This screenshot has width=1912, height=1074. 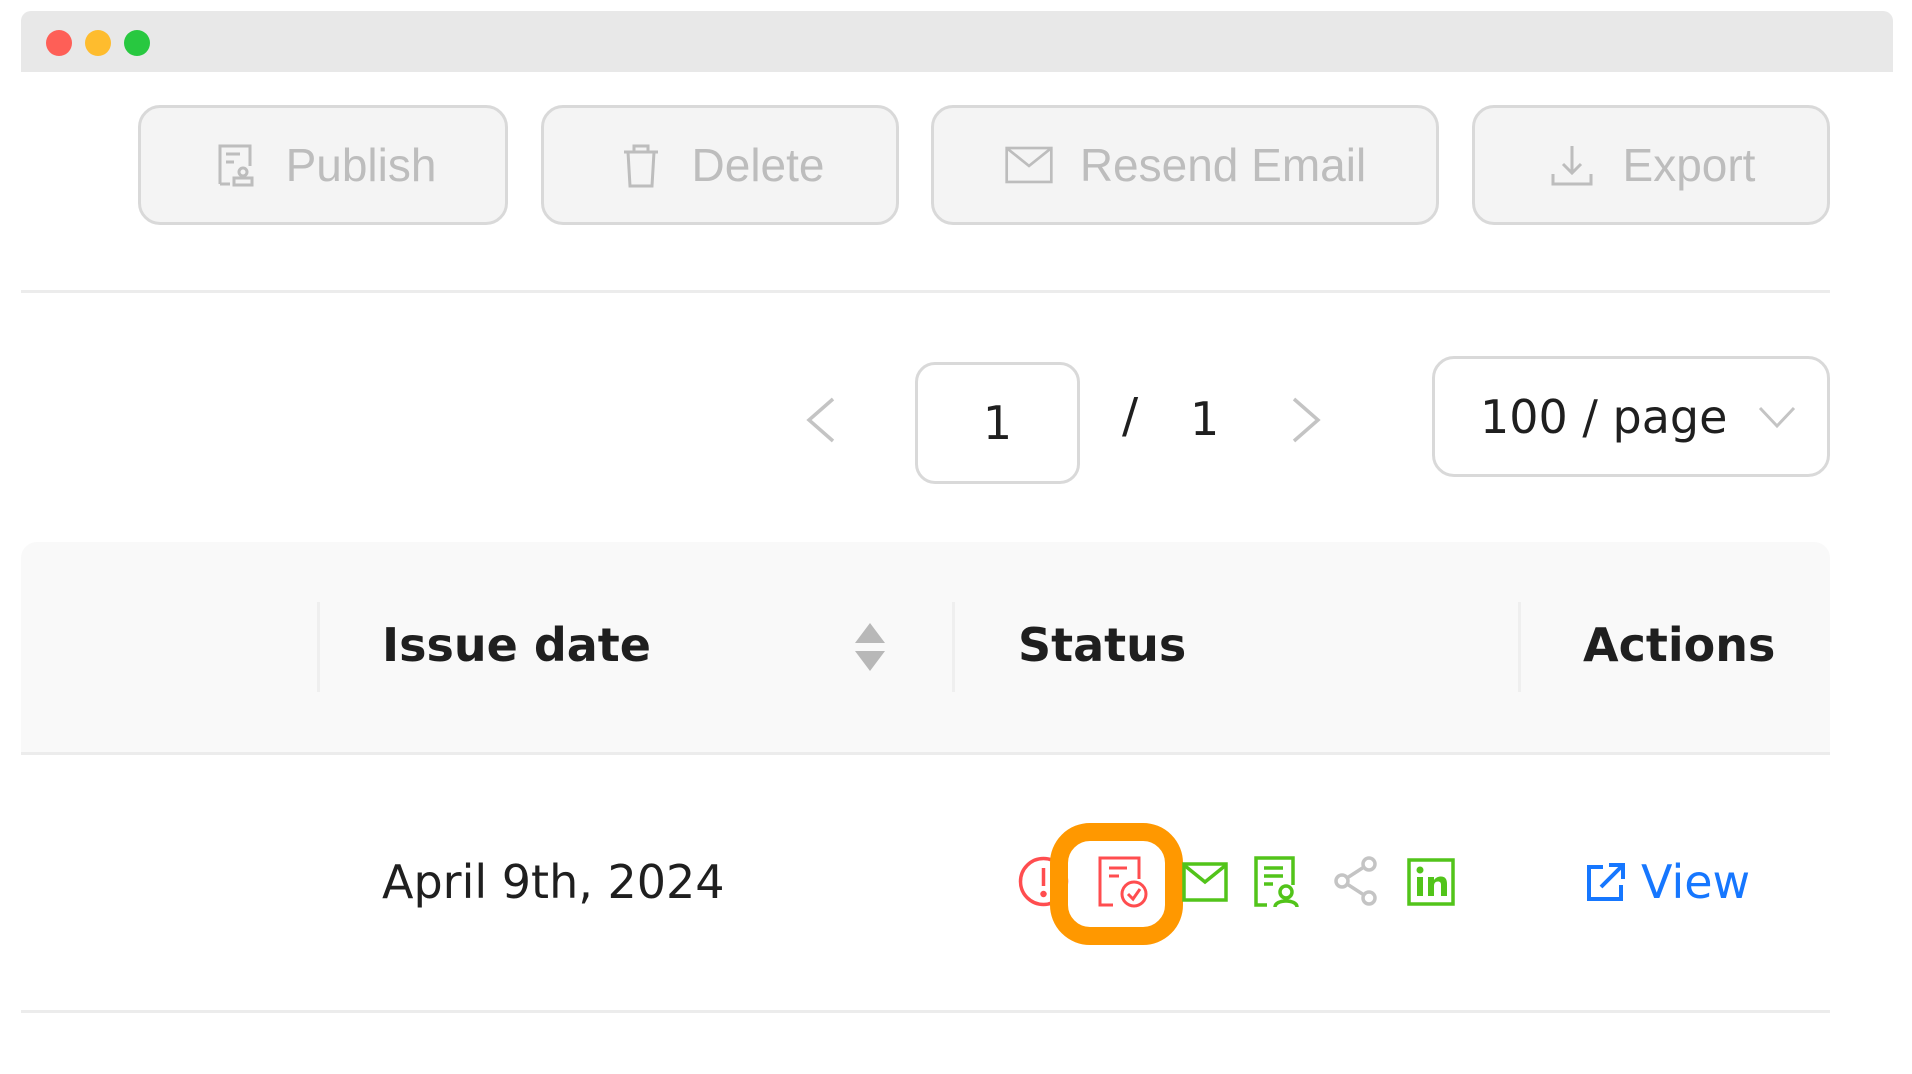 What do you see at coordinates (1205, 882) in the screenshot?
I see `email-sent-icon` at bounding box center [1205, 882].